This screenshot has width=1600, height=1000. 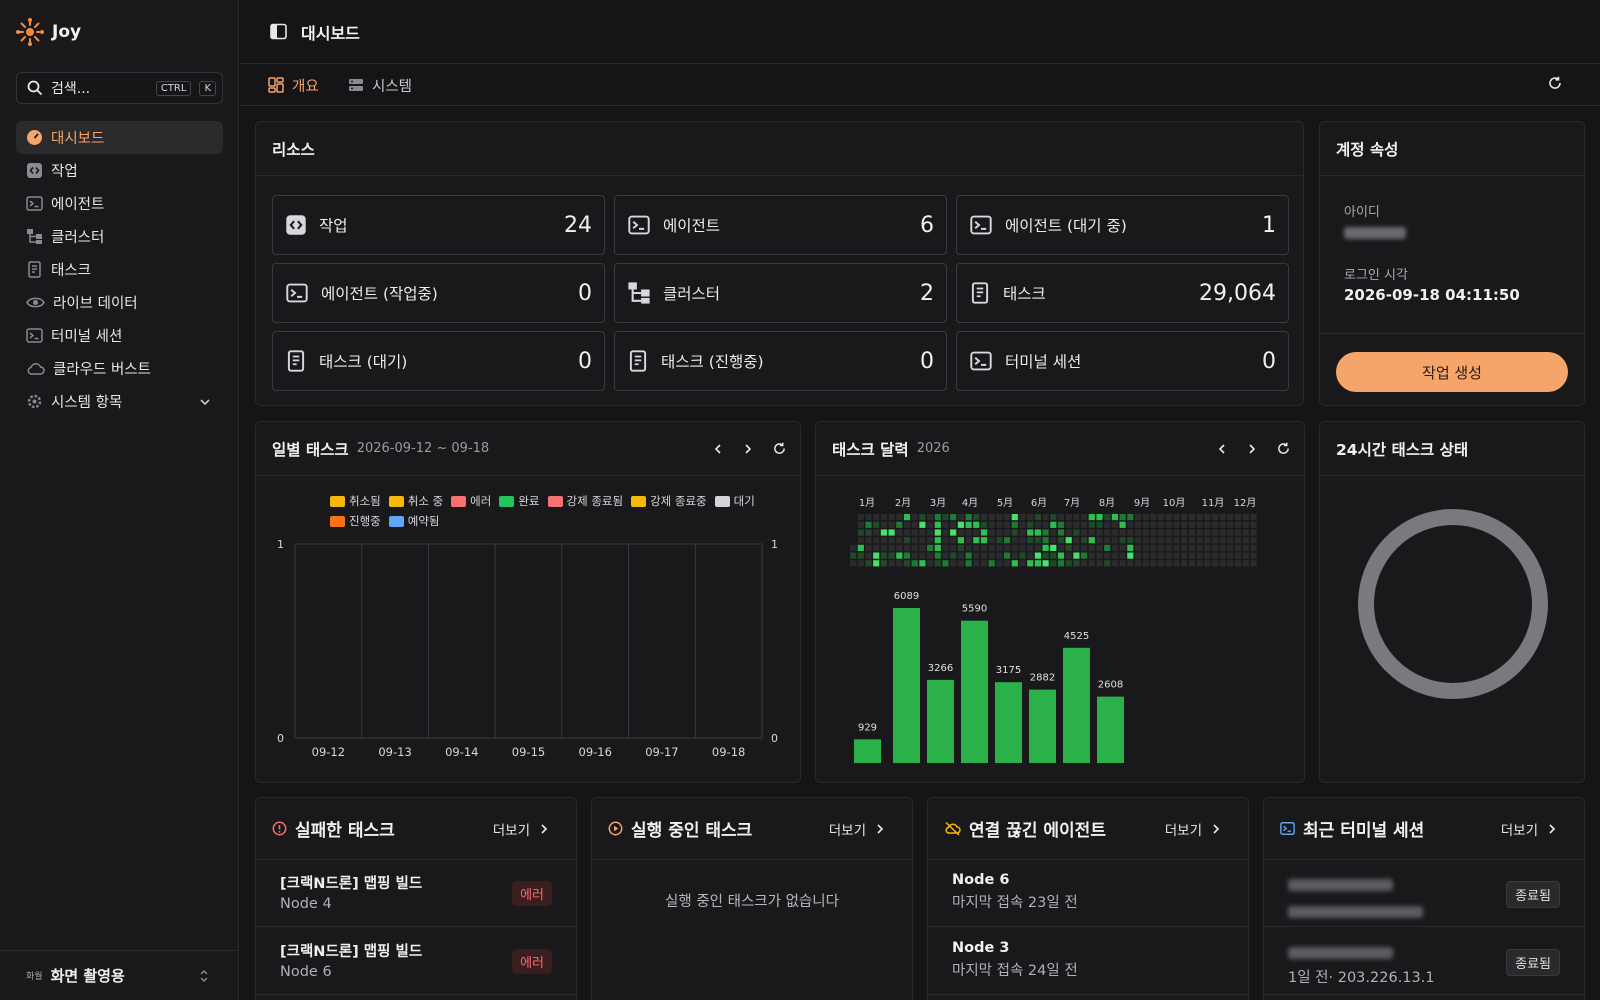 What do you see at coordinates (119, 335) in the screenshot?
I see `sidebar-item-terminal-sessions: 터미널 세션` at bounding box center [119, 335].